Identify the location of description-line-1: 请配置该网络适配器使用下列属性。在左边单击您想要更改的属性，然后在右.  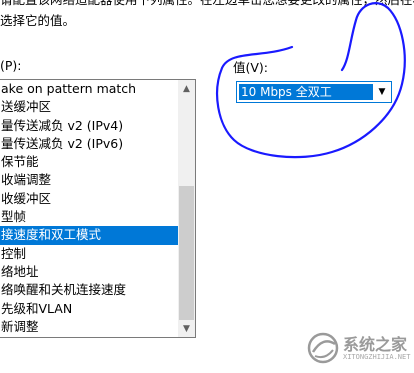
(207, 4).